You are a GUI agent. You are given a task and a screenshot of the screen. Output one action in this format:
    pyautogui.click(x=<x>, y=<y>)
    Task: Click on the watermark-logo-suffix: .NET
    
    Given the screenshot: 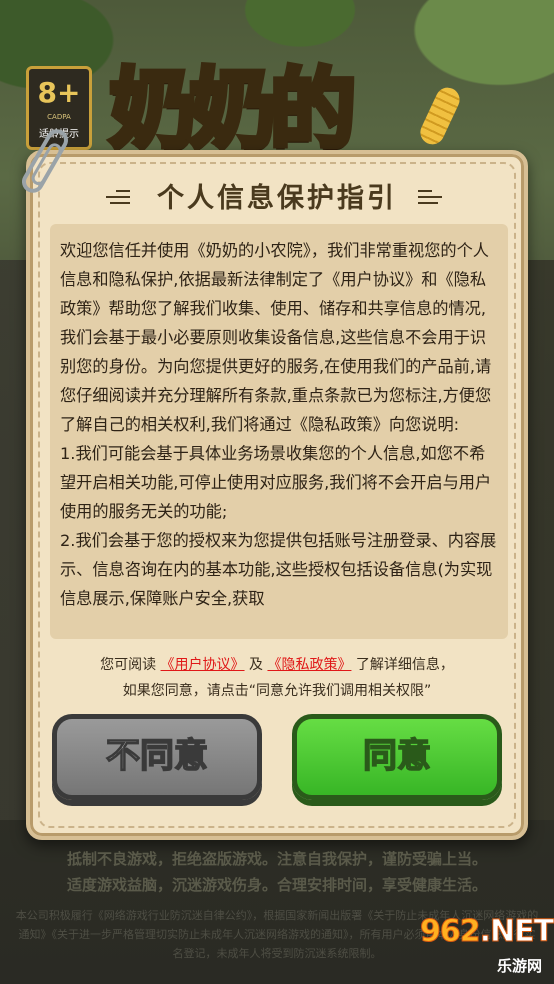 What is the action you would take?
    pyautogui.click(x=516, y=932)
    